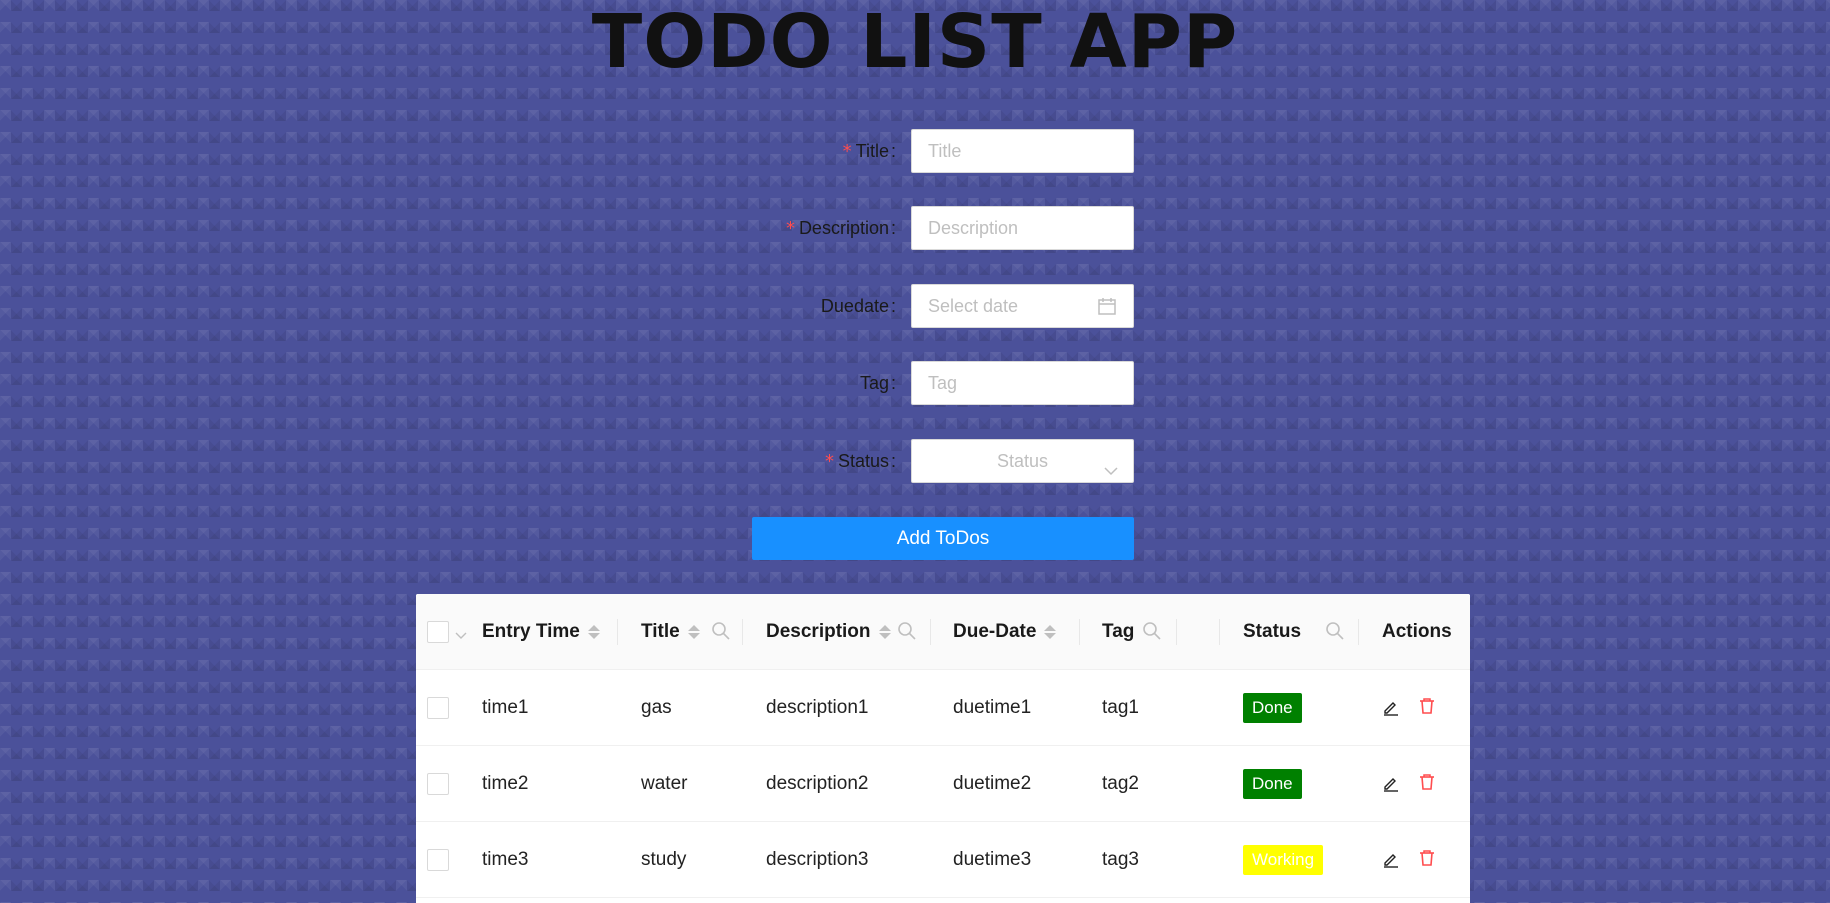 The height and width of the screenshot is (903, 1830). Describe the element at coordinates (817, 859) in the screenshot. I see `cell-description: description3` at that location.